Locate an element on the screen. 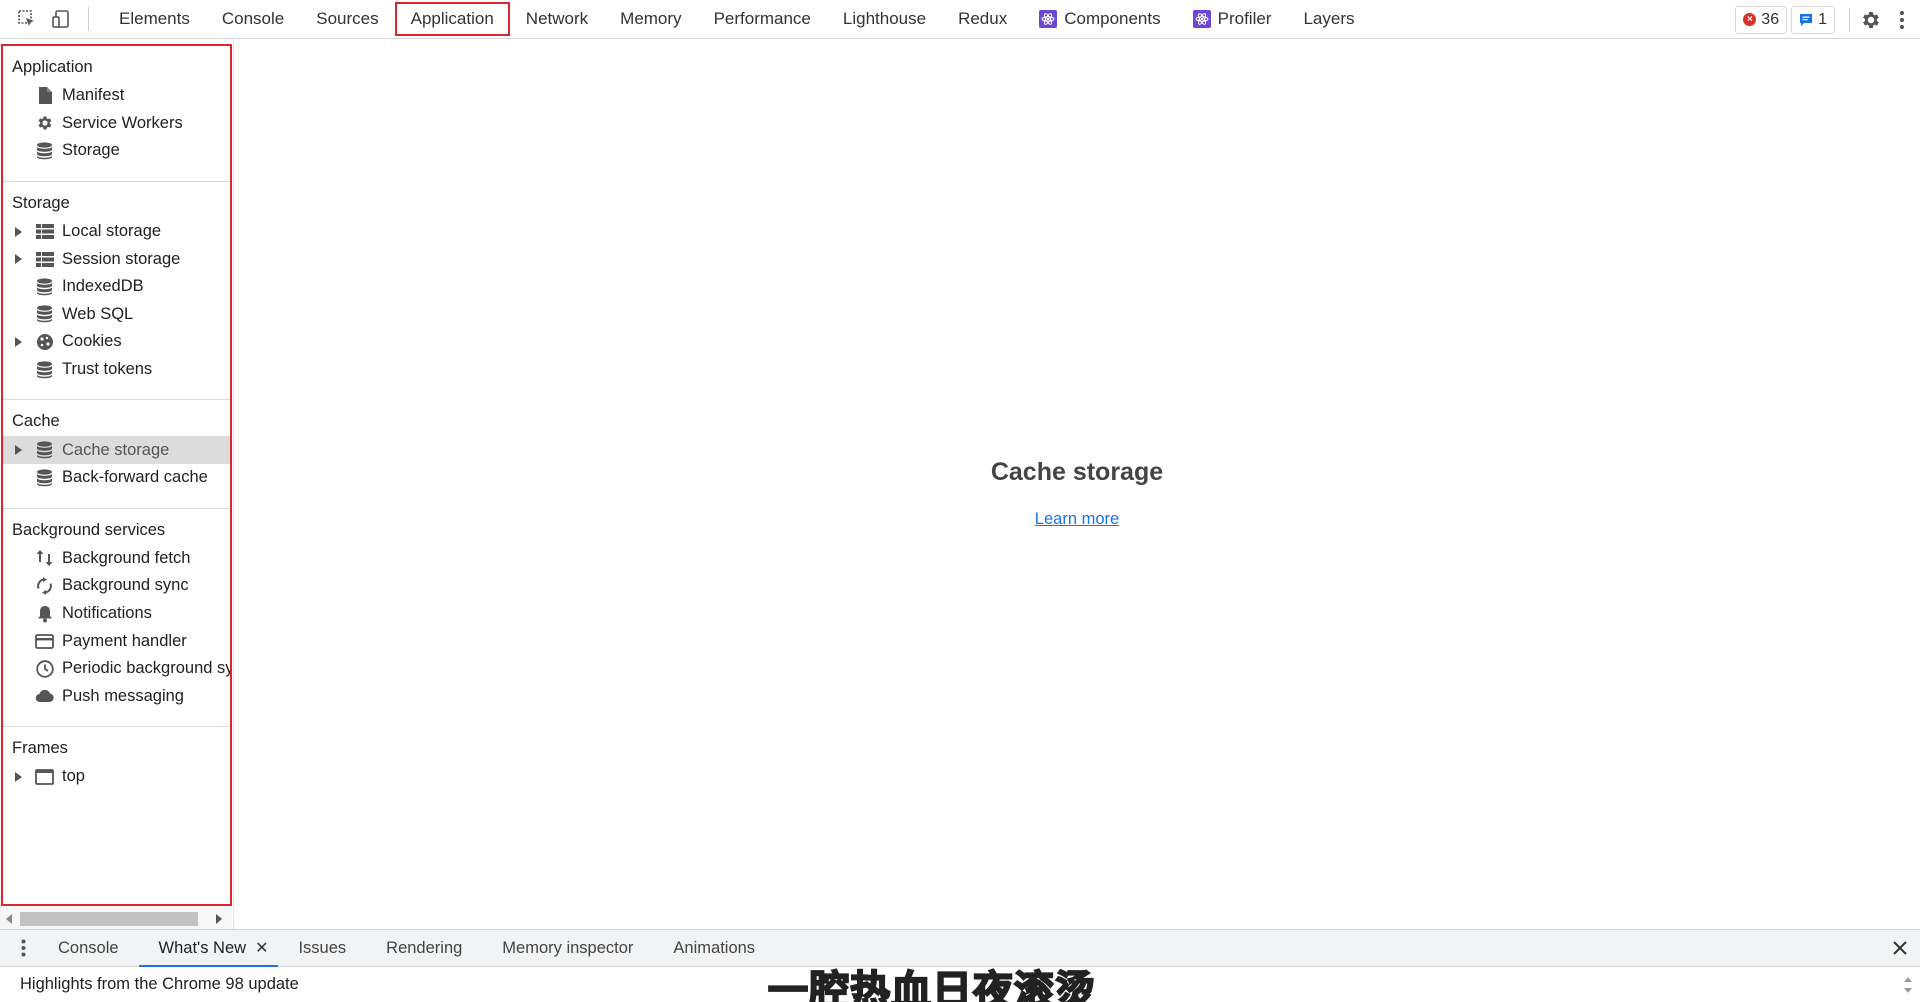 This screenshot has width=1920, height=1002. bell-icon is located at coordinates (44, 613).